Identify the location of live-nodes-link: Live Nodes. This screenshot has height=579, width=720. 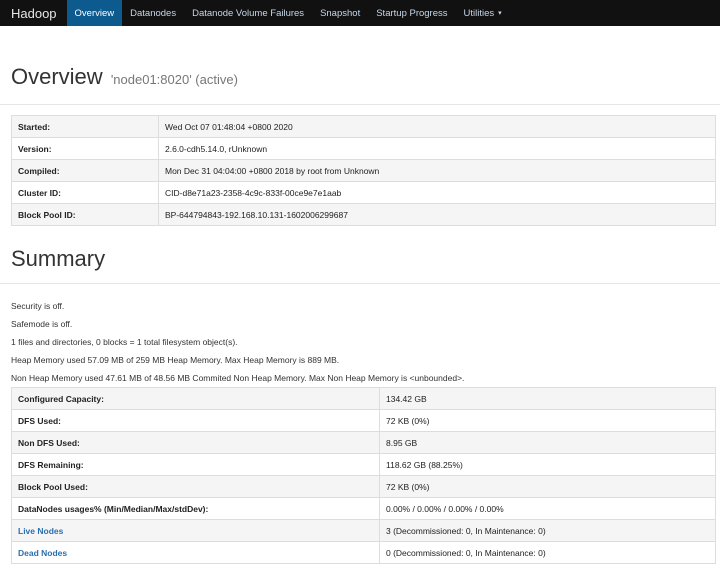
(40, 531).